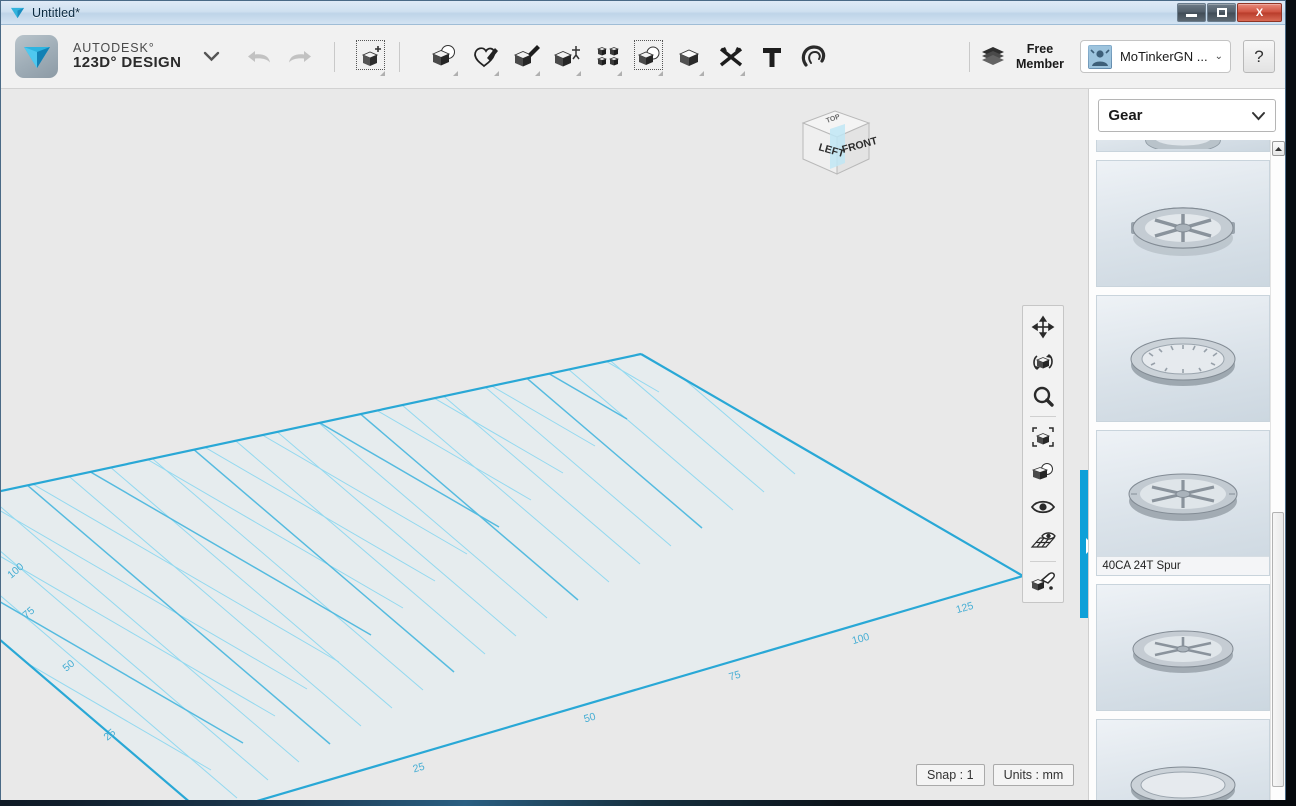  What do you see at coordinates (1291, 403) in the screenshot?
I see `desktop-right-edge` at bounding box center [1291, 403].